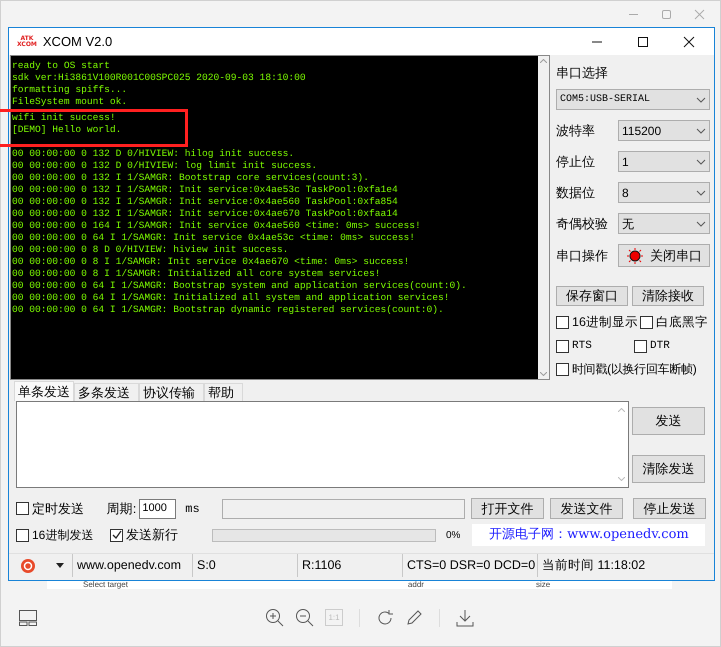 The image size is (721, 647). I want to click on terminal-line: 00 00:00:00 0 164 I 1/SAMGR: Init service 0x4ae560 <time: 0ms> success!, so click(217, 226).